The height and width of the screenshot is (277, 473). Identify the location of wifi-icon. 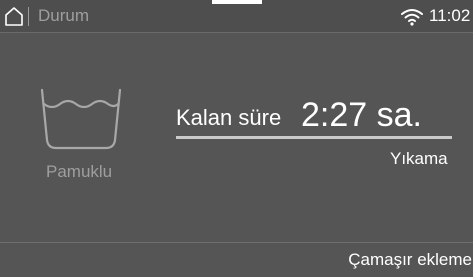
(412, 16).